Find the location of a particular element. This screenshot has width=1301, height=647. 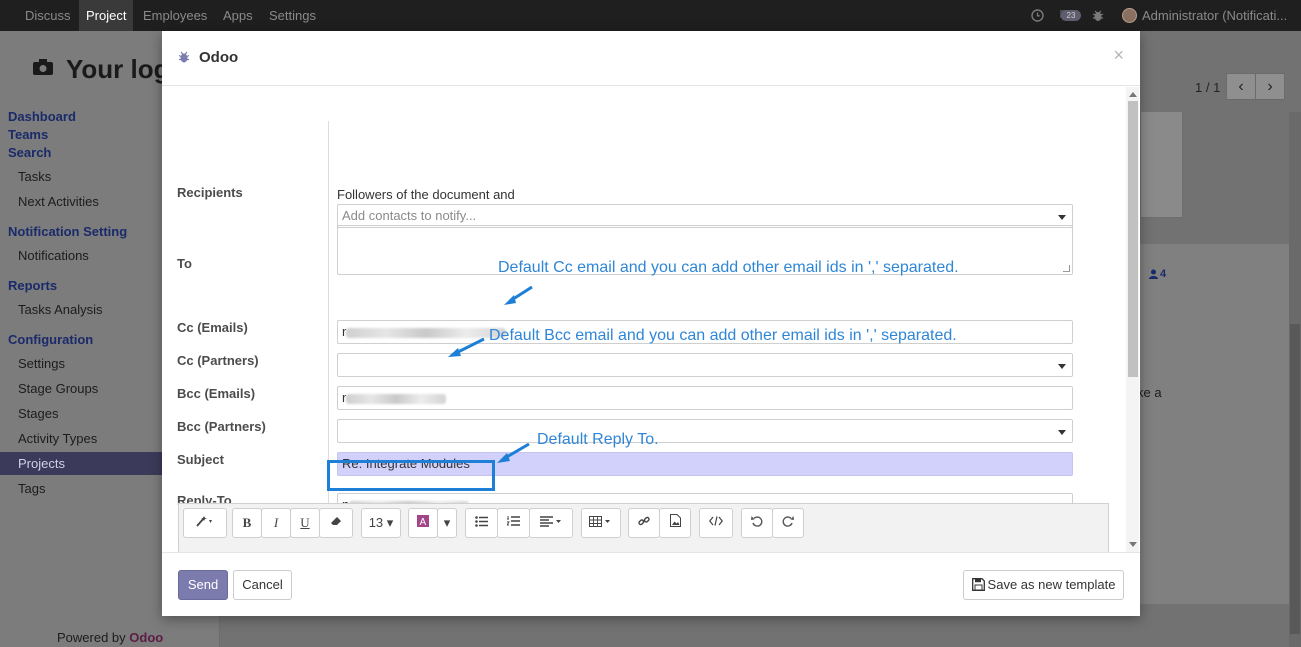

sidebar-item-stage-groups: Stage Groups is located at coordinates (58, 388).